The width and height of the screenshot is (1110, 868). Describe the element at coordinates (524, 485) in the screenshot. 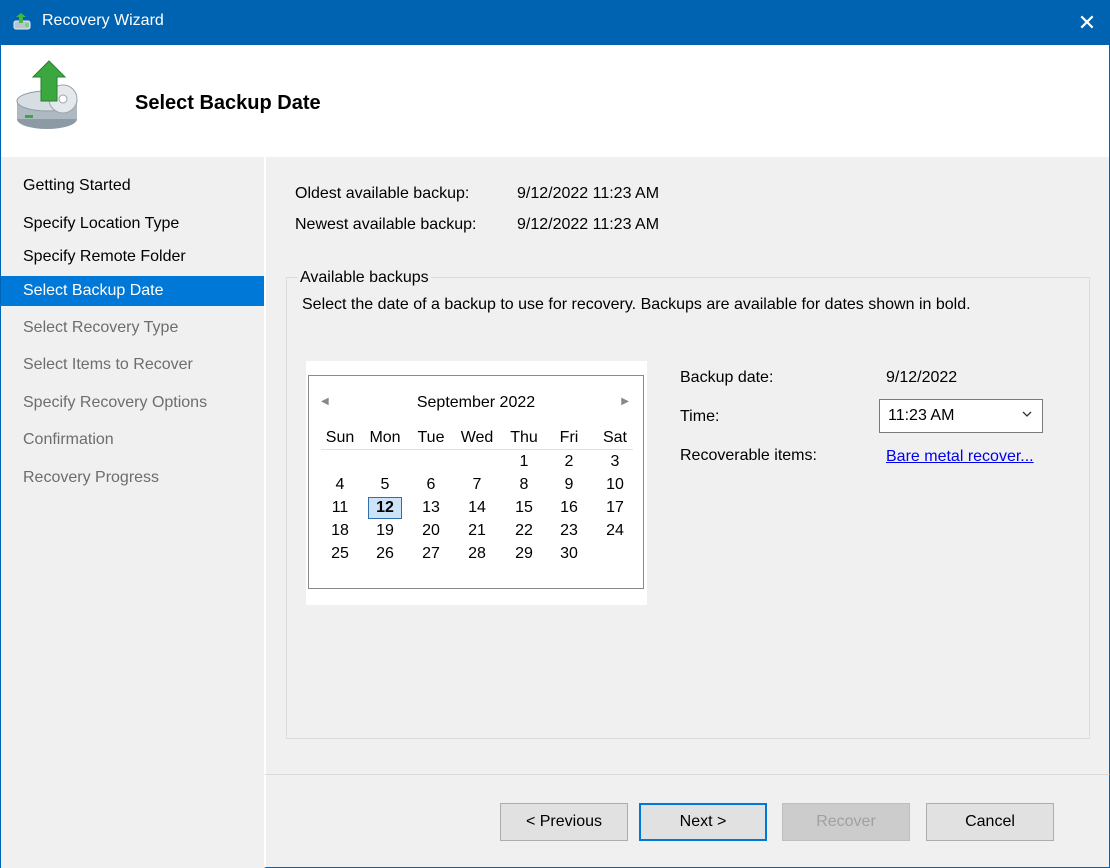

I see `calendar-day: 8` at that location.